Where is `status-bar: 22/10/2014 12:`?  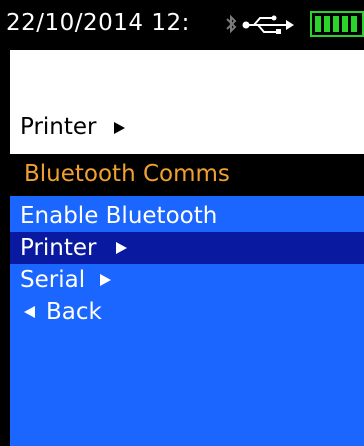 status-bar: 22/10/2014 12: is located at coordinates (182, 25).